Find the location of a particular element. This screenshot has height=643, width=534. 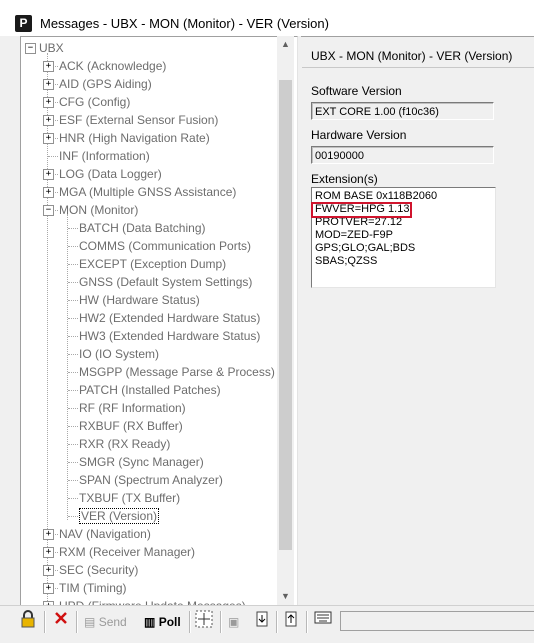

send-icon: ▤ is located at coordinates (90, 622).